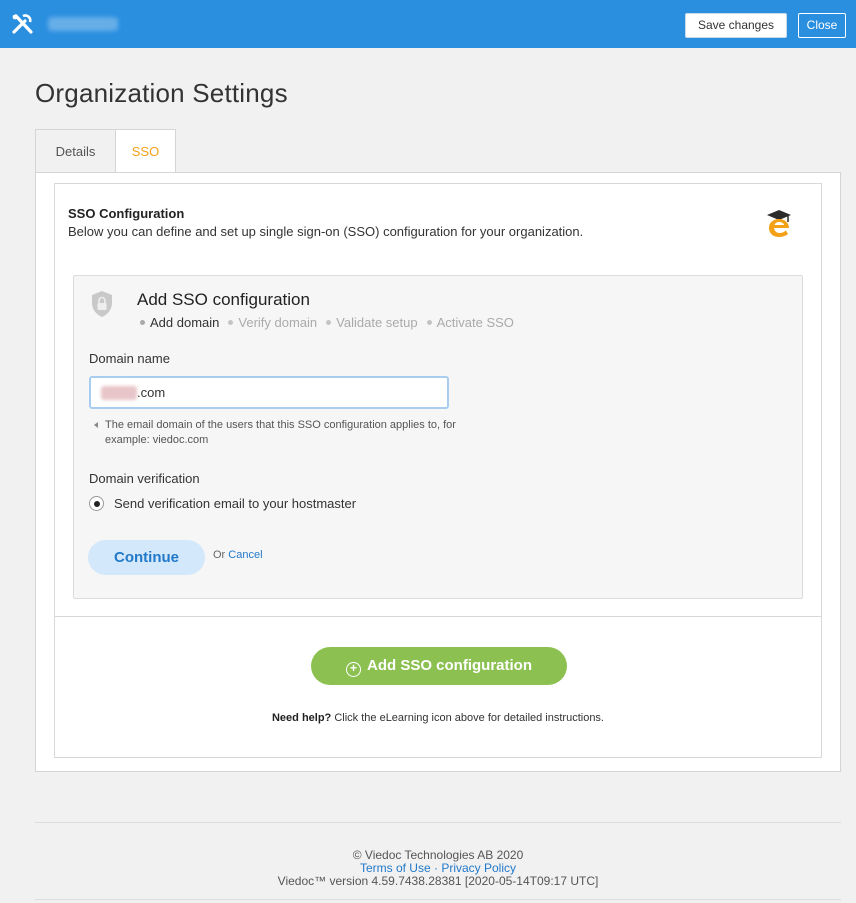  Describe the element at coordinates (478, 868) in the screenshot. I see `privacy-policy-link: Privacy Policy` at that location.